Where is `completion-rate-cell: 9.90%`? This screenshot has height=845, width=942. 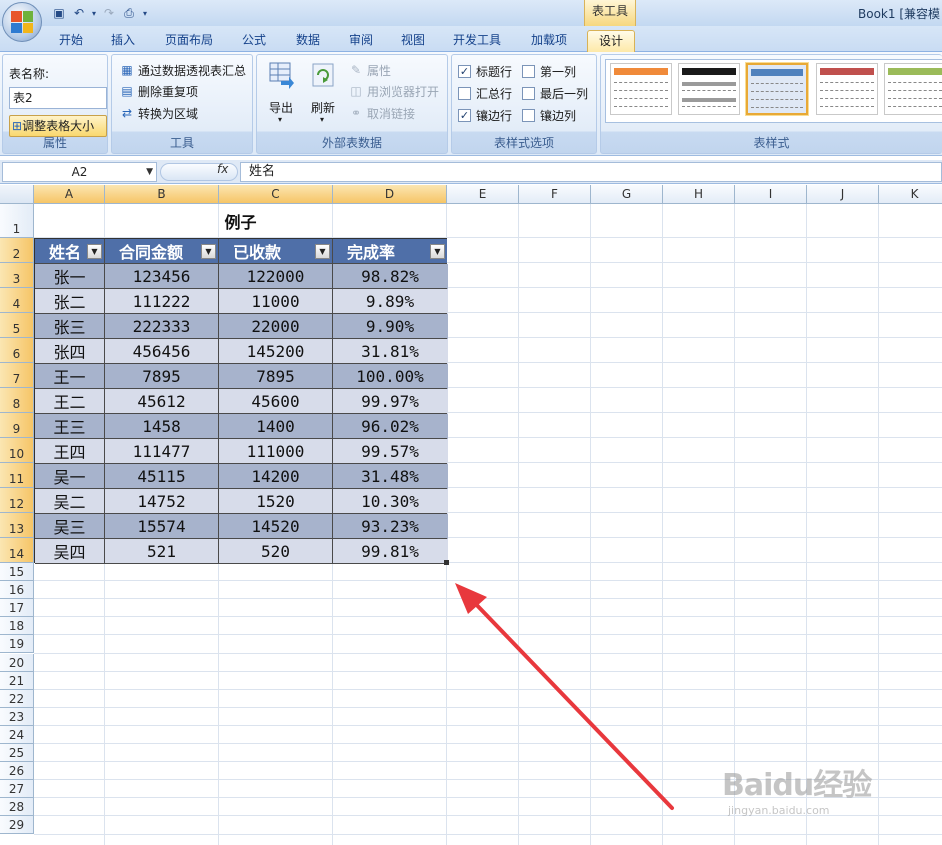 completion-rate-cell: 9.90% is located at coordinates (390, 326).